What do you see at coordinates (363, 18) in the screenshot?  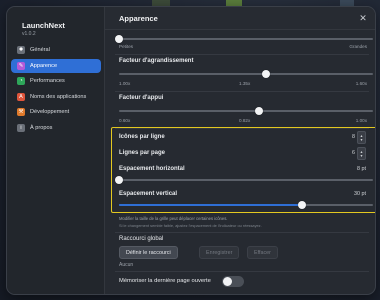 I see `close-icon: ✕` at bounding box center [363, 18].